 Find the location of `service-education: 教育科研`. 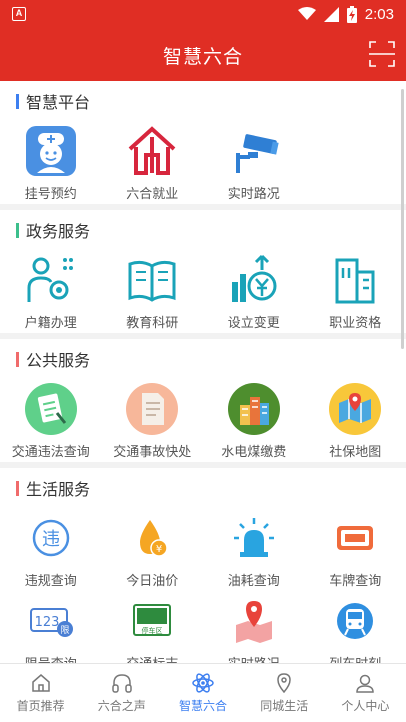

service-education: 教育科研 is located at coordinates (153, 291).